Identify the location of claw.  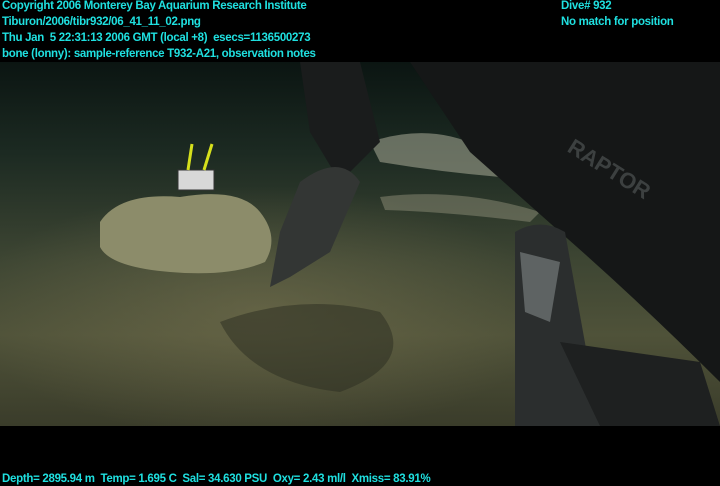
(315, 227).